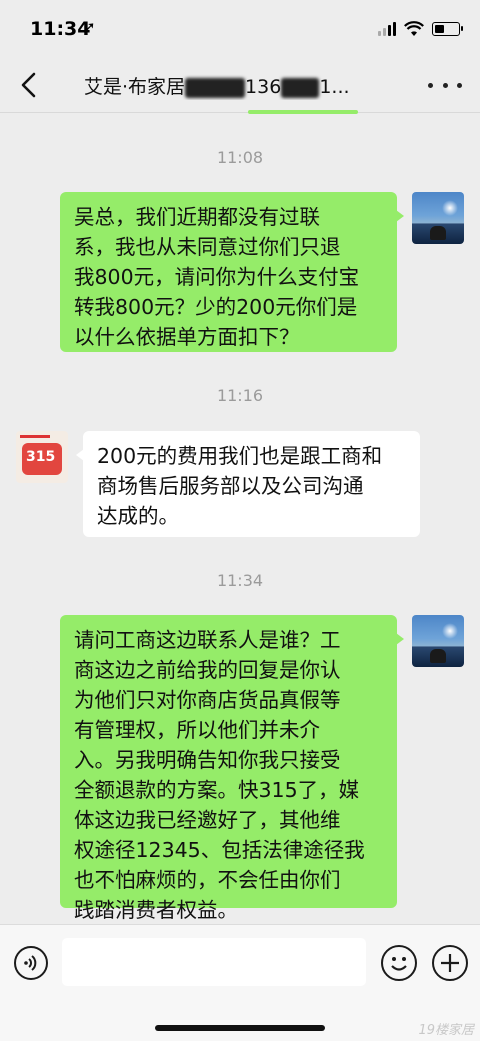  I want to click on smiley-icon, so click(399, 964).